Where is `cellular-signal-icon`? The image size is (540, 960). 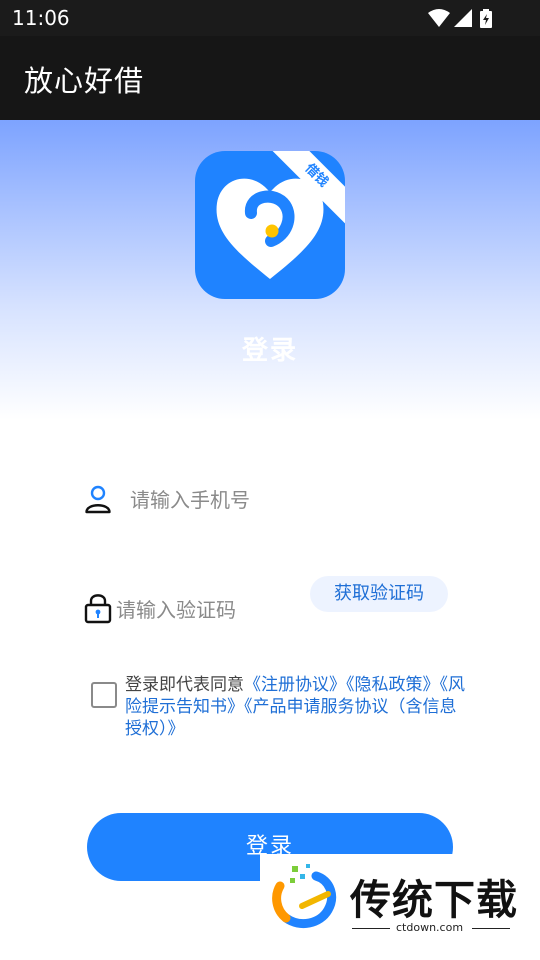 cellular-signal-icon is located at coordinates (463, 18).